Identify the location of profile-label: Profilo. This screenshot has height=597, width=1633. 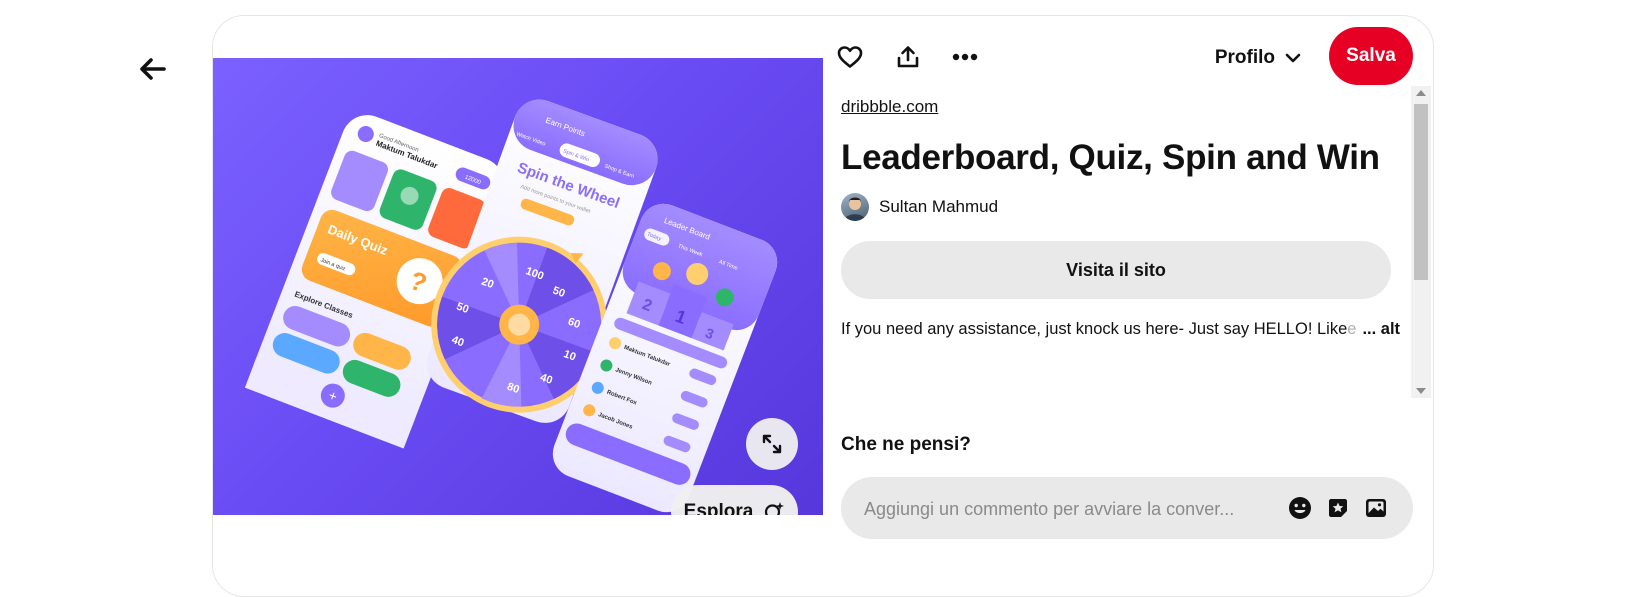
(1244, 57).